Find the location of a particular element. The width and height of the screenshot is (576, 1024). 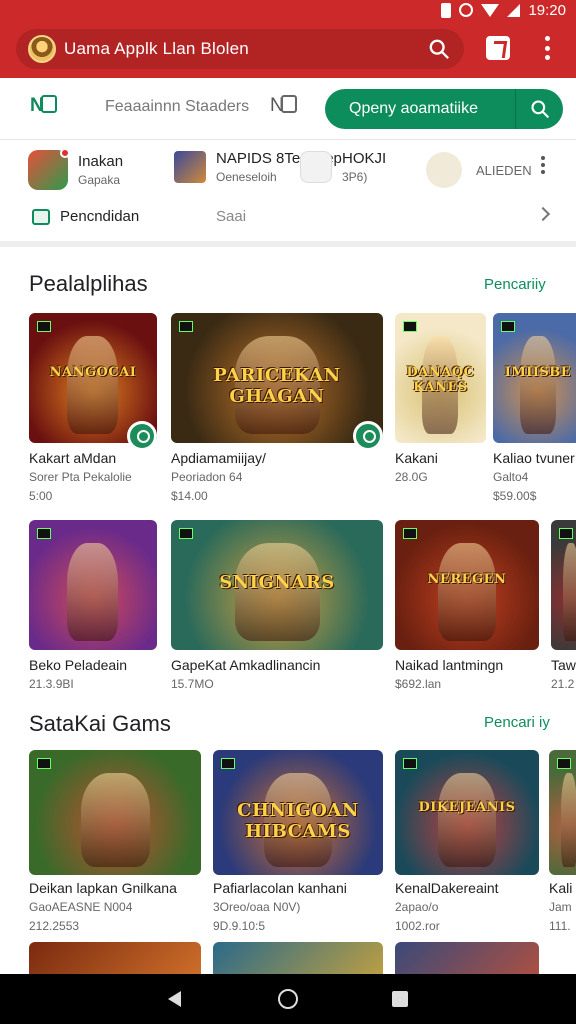

game-logo-text: DANAQC KANES is located at coordinates (440, 380).